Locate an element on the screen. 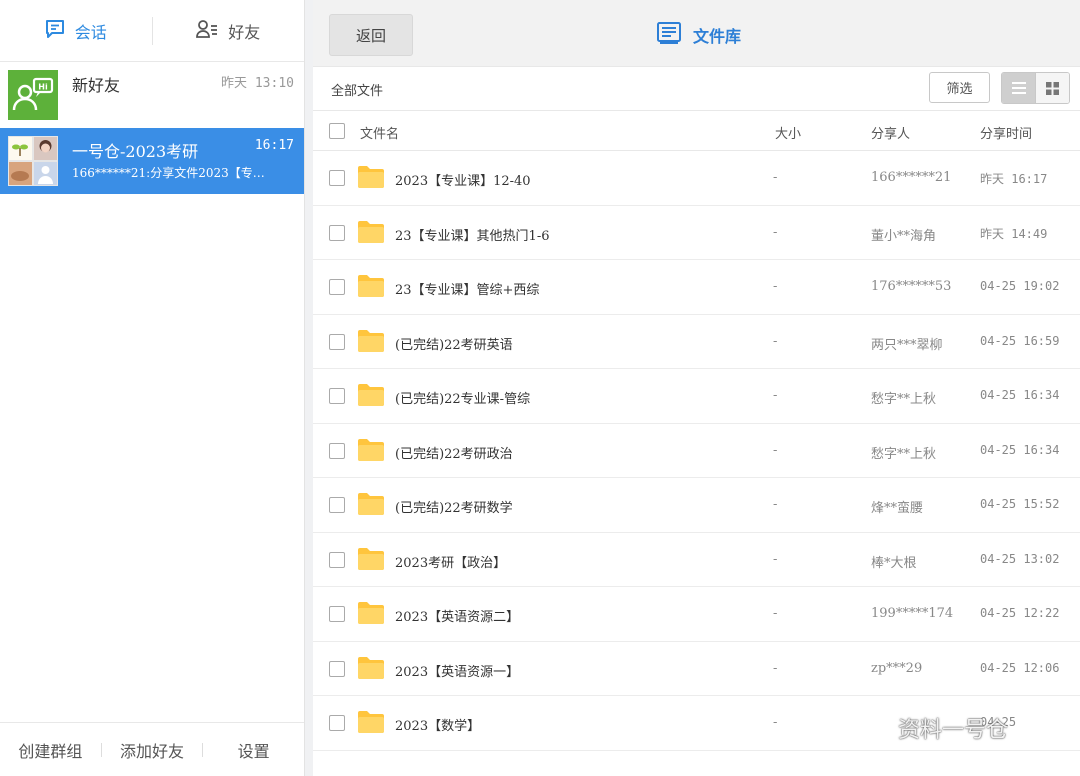  file-name: 2023【数学】 is located at coordinates (437, 724).